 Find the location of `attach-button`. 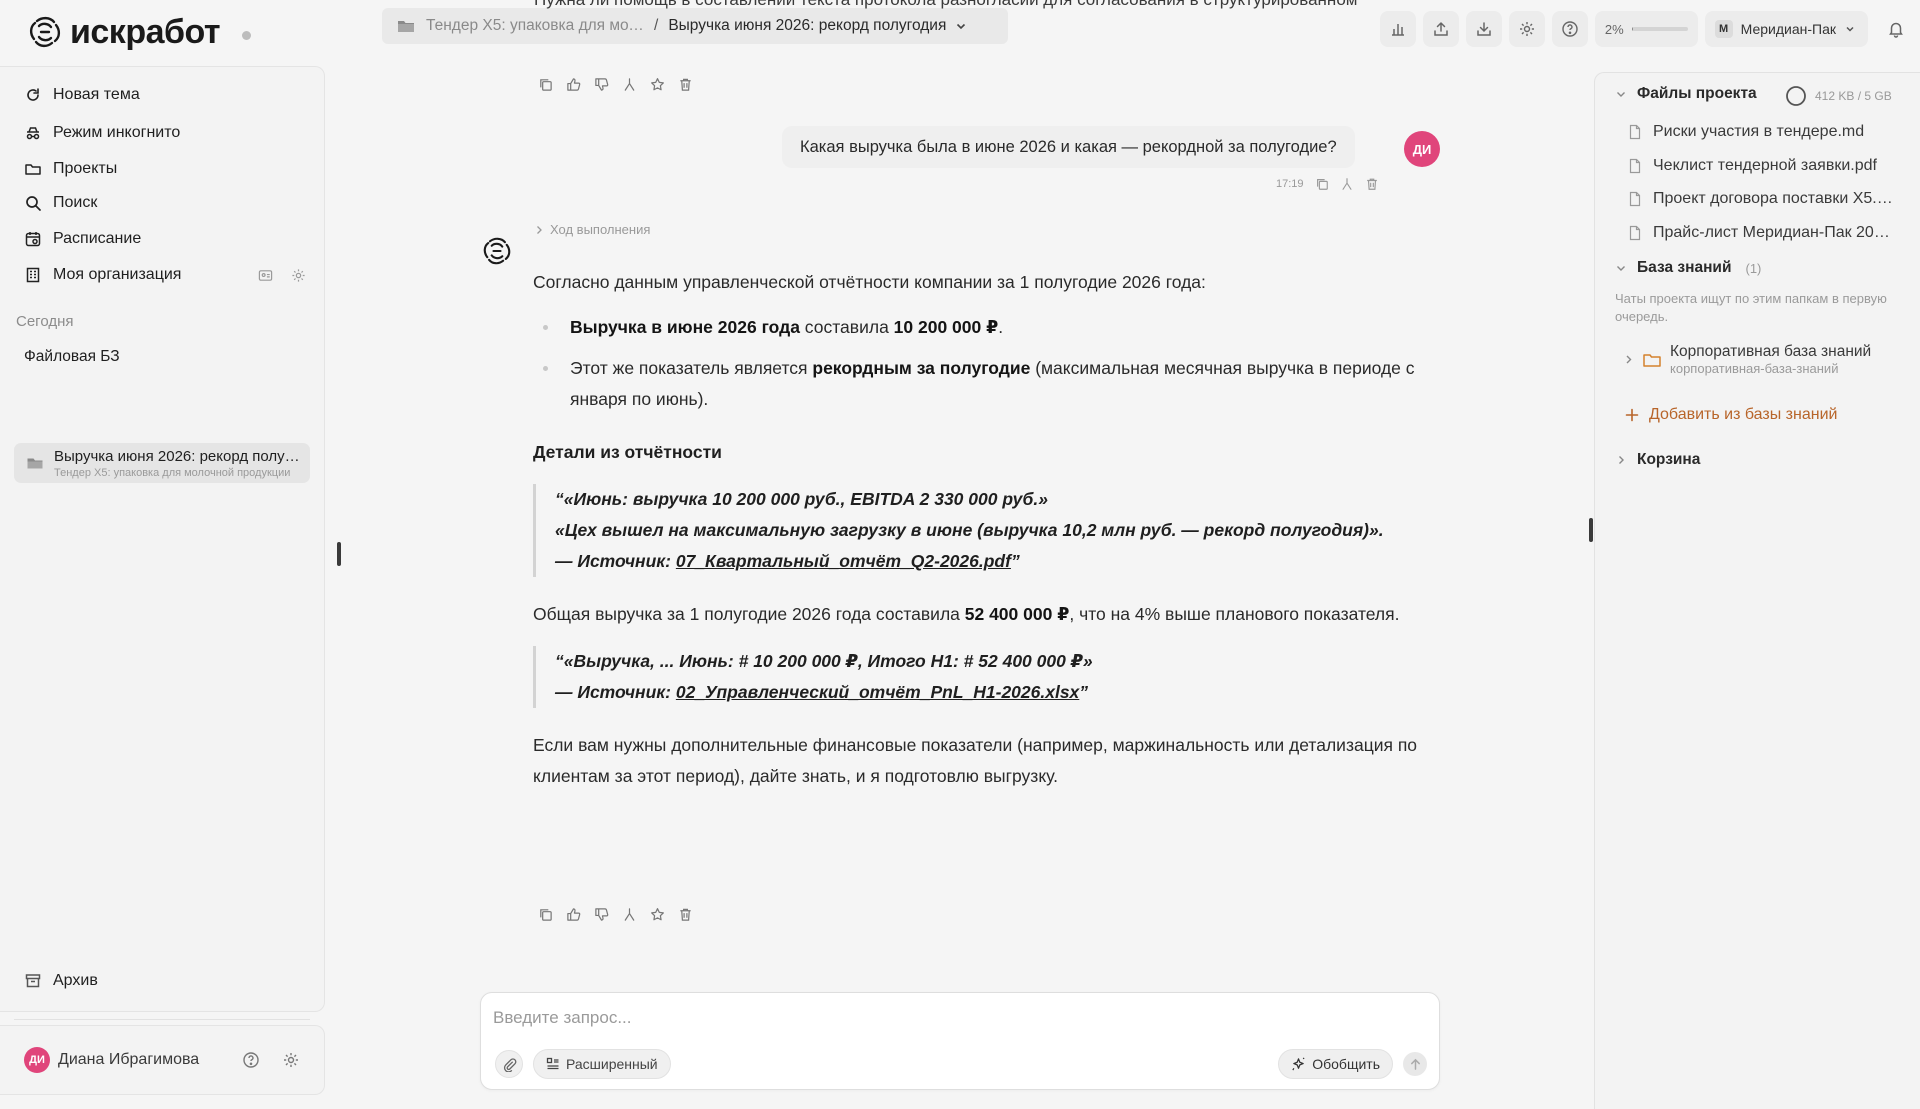

attach-button is located at coordinates (509, 1064).